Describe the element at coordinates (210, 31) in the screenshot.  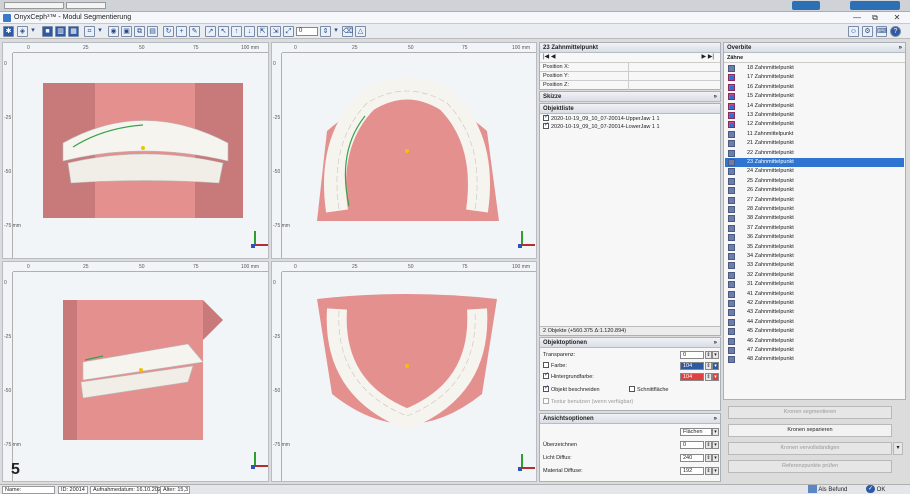
I see `view-right-icon: ↗` at that location.